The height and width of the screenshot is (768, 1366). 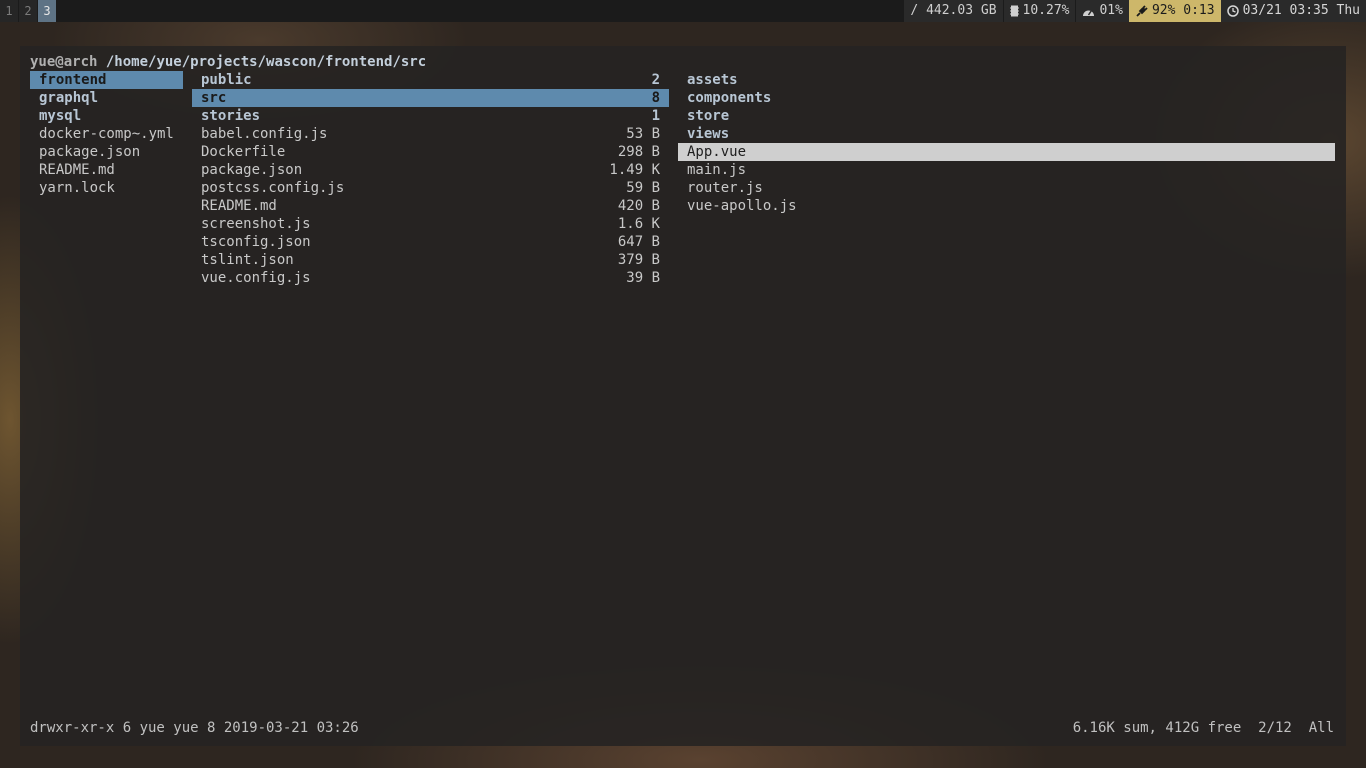 What do you see at coordinates (256, 224) in the screenshot?
I see `entry-name: screenshot.js` at bounding box center [256, 224].